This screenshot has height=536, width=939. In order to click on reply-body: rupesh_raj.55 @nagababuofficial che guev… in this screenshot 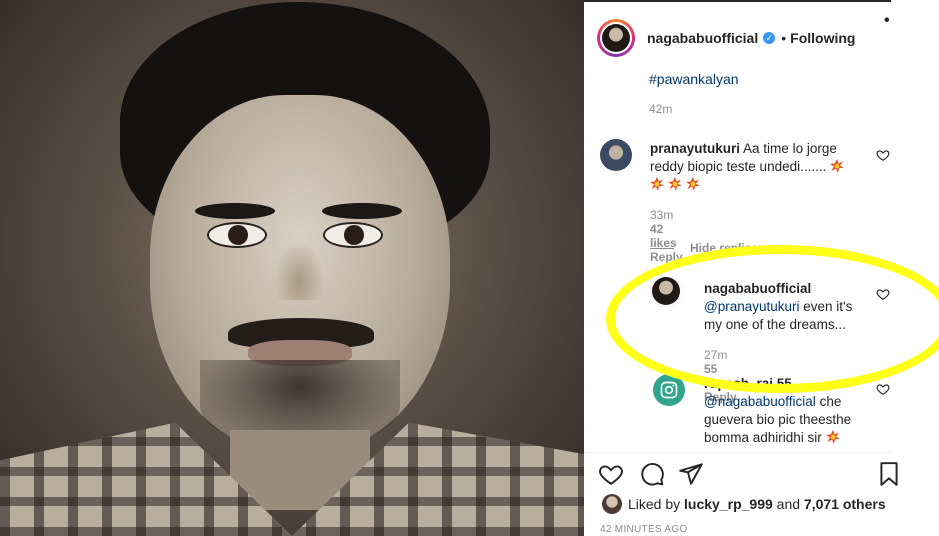, I will do `click(789, 411)`.